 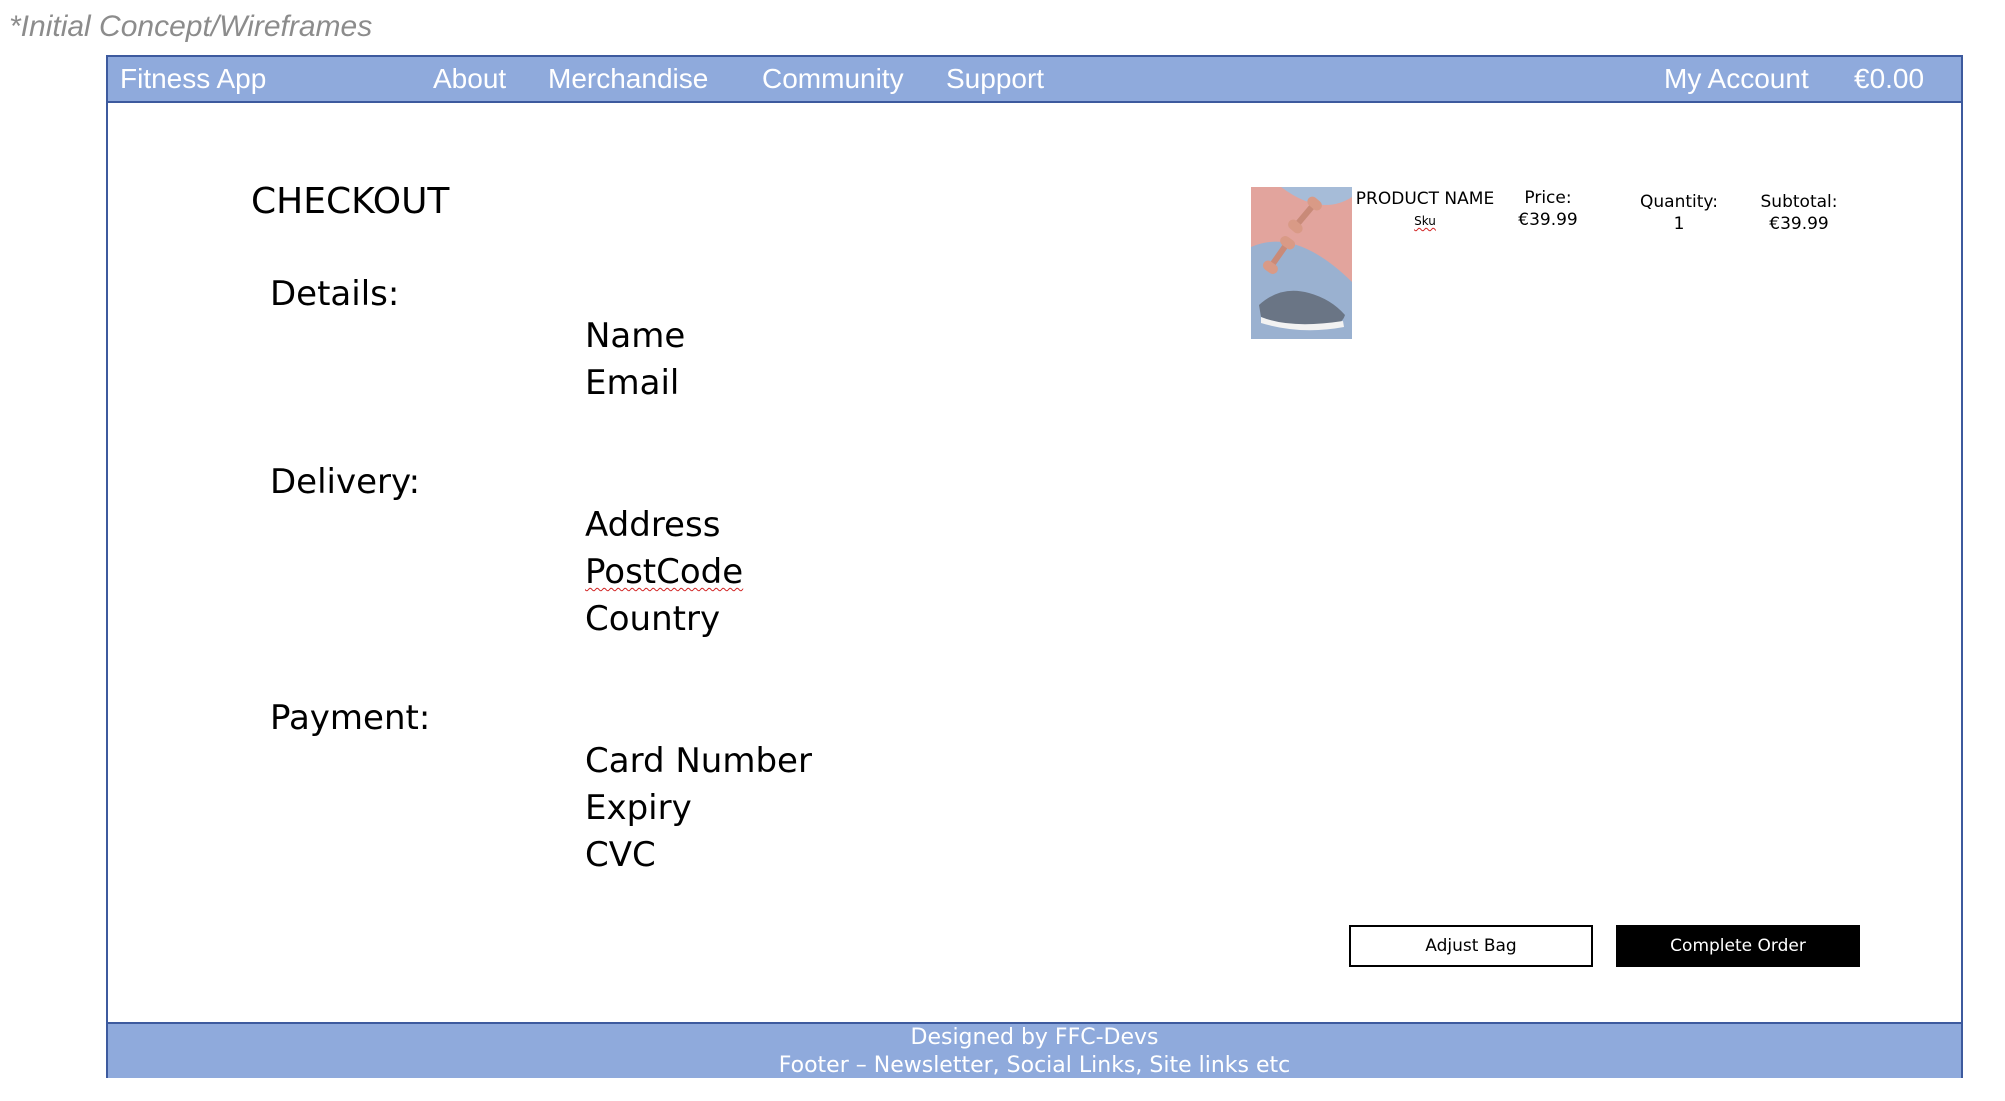 I want to click on email-field-label: Email, so click(x=632, y=383).